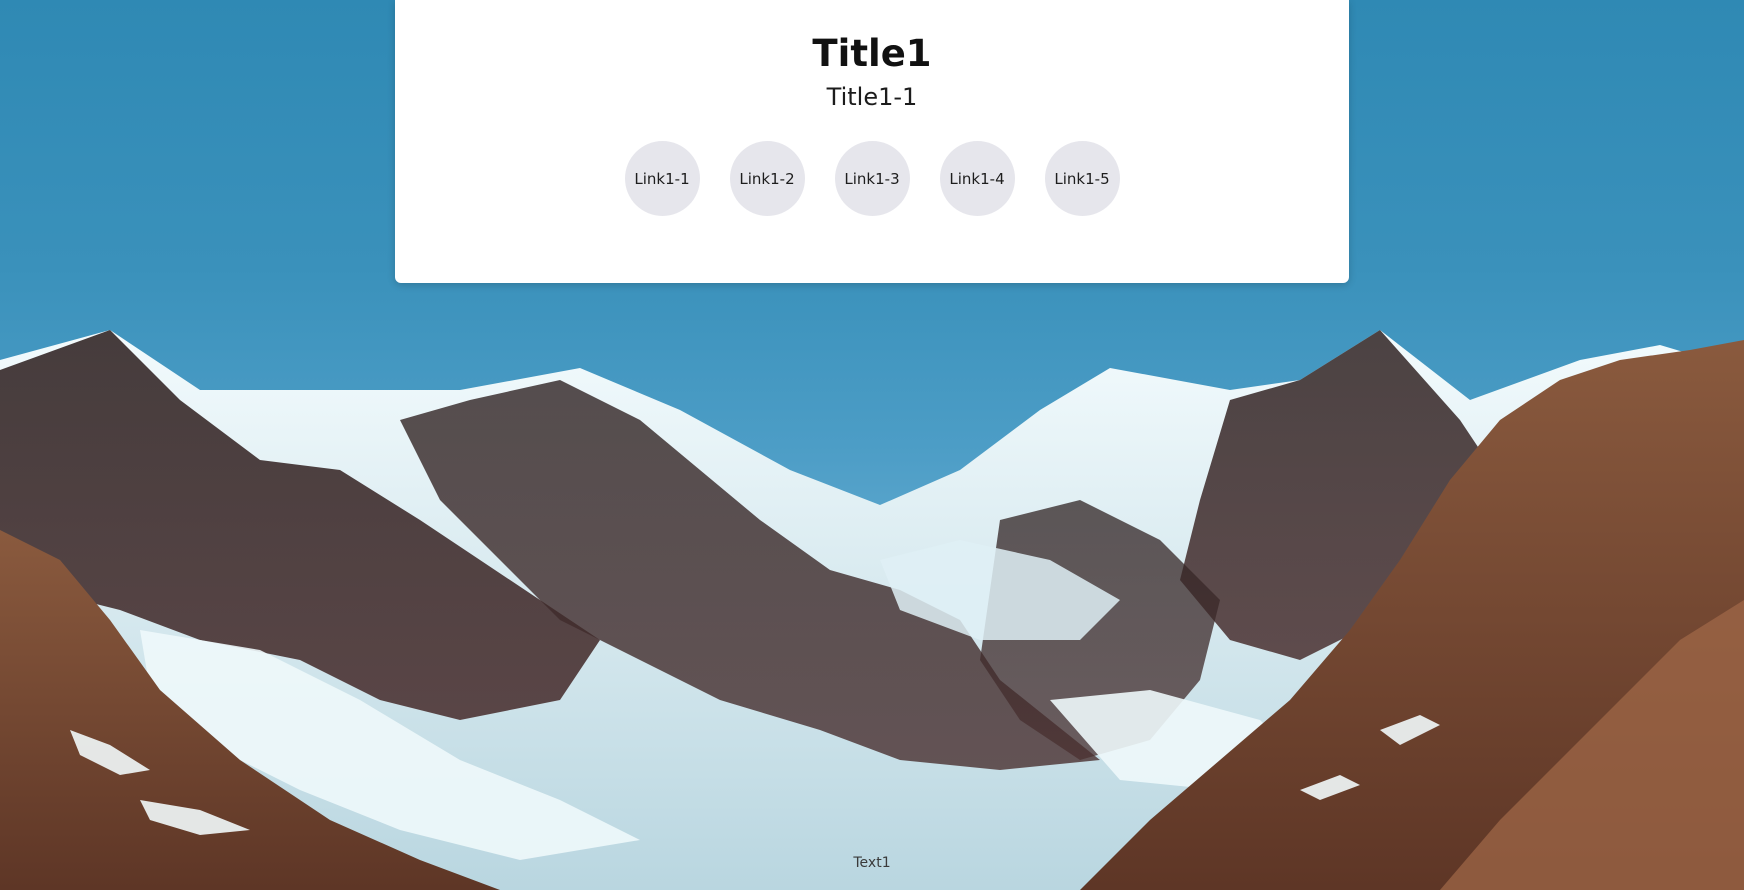  What do you see at coordinates (977, 178) in the screenshot?
I see `link-1-4: Link1-4` at bounding box center [977, 178].